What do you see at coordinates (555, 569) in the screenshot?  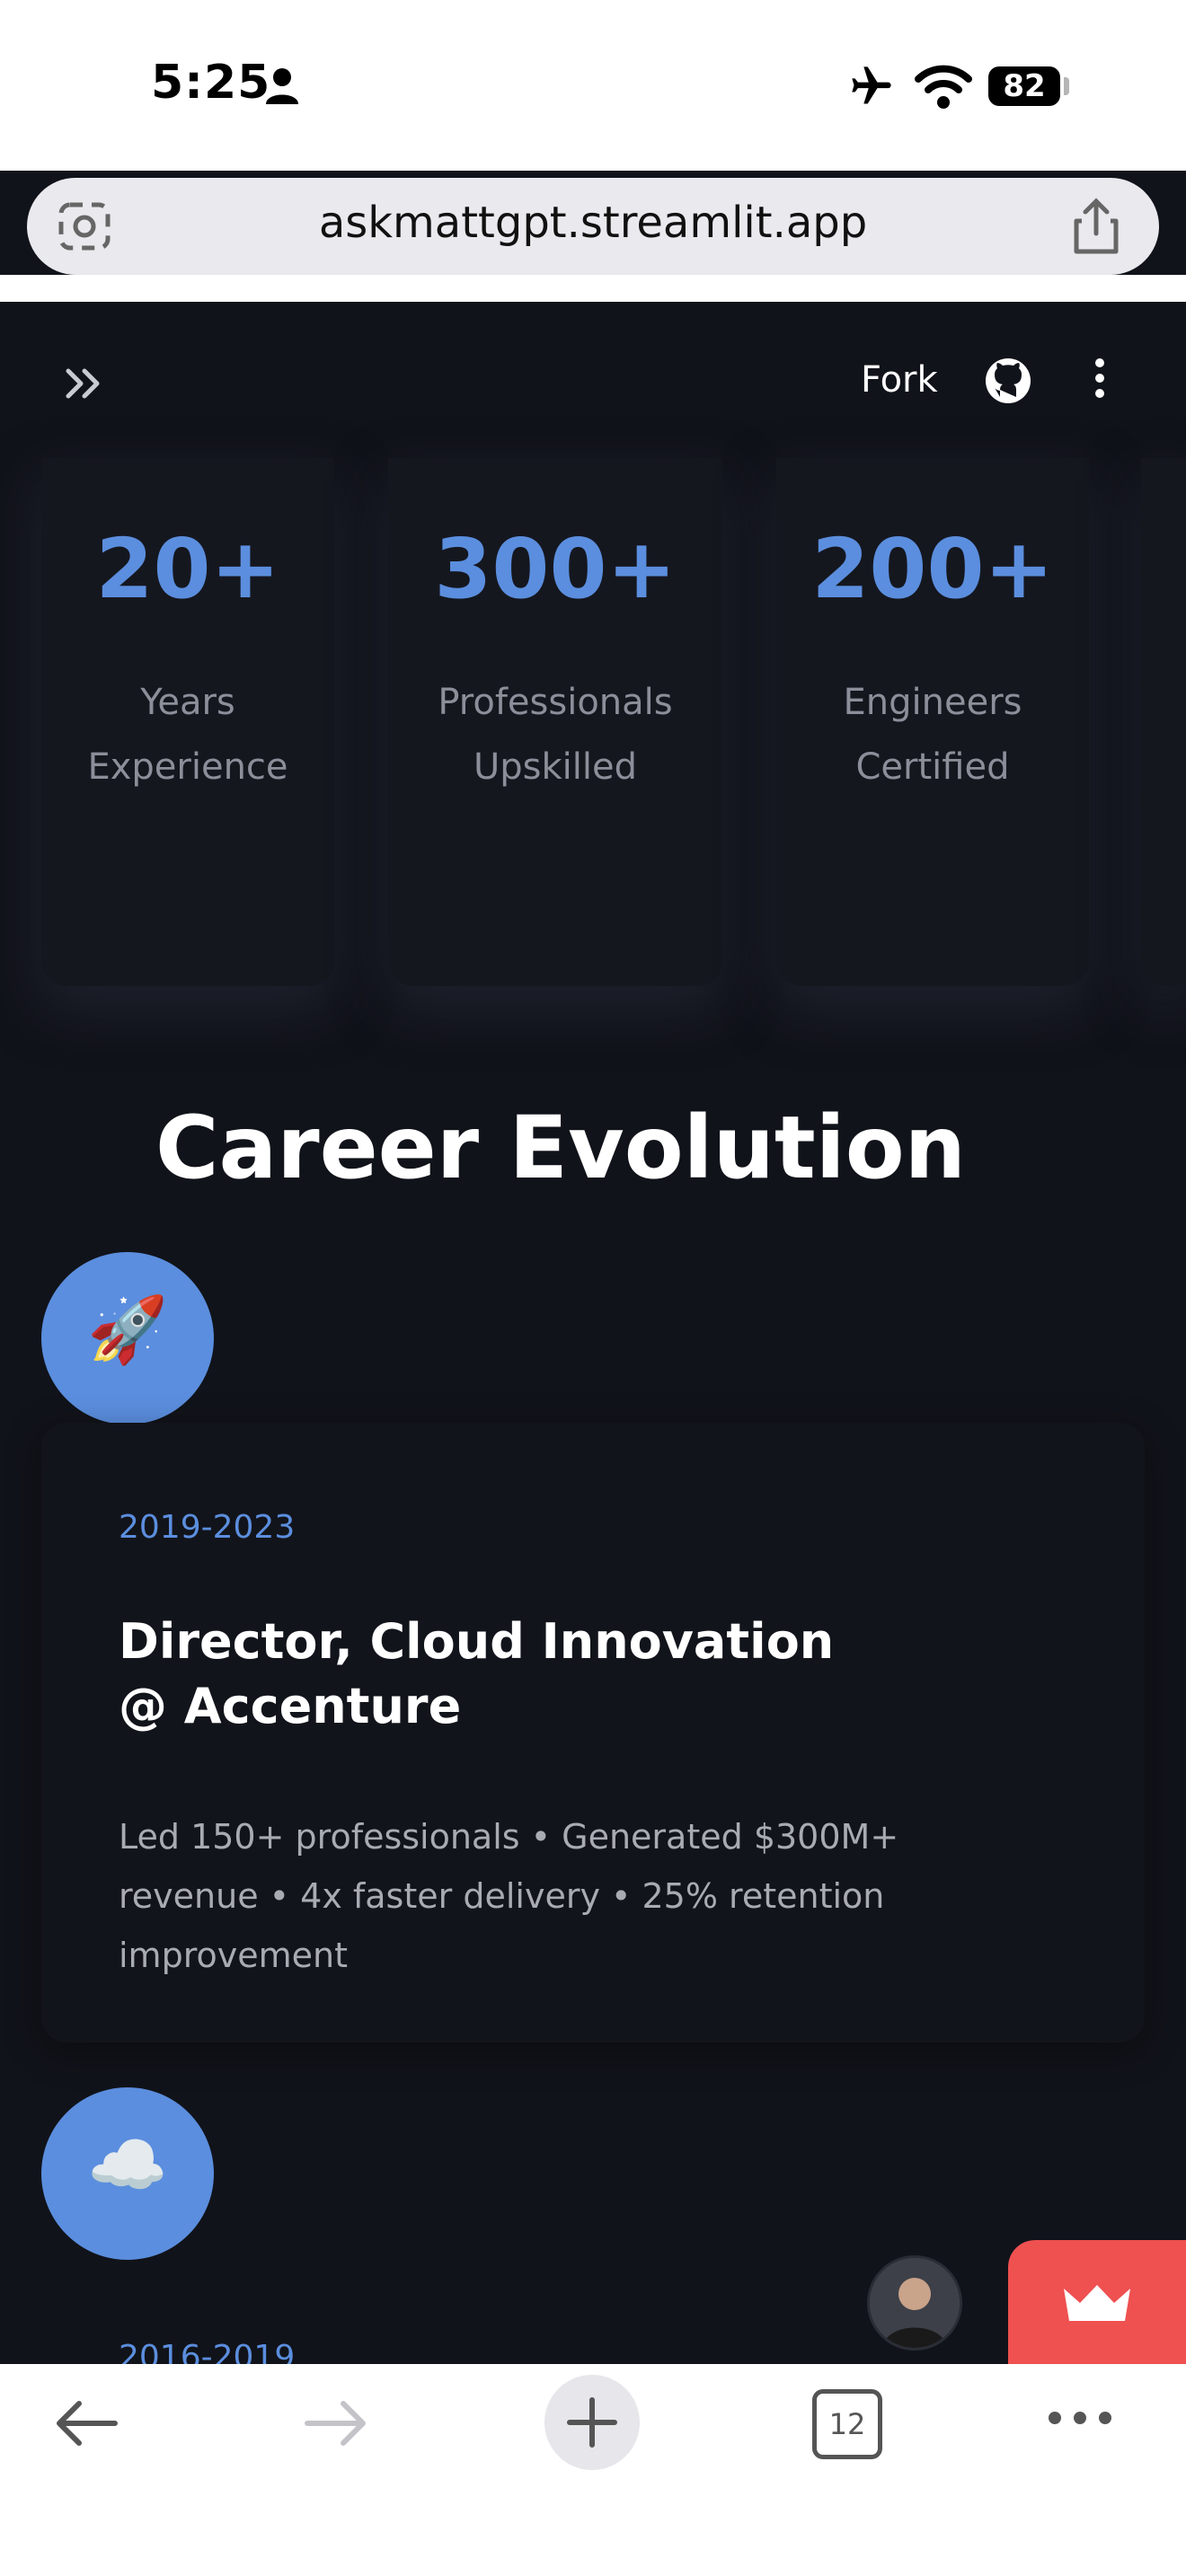 I see `stat-value: 300+` at bounding box center [555, 569].